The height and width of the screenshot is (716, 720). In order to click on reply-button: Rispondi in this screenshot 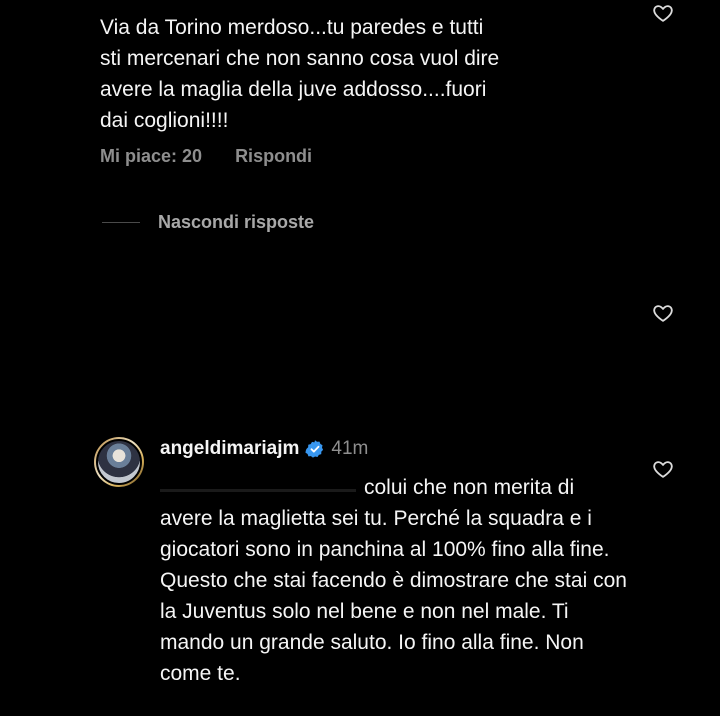, I will do `click(273, 156)`.